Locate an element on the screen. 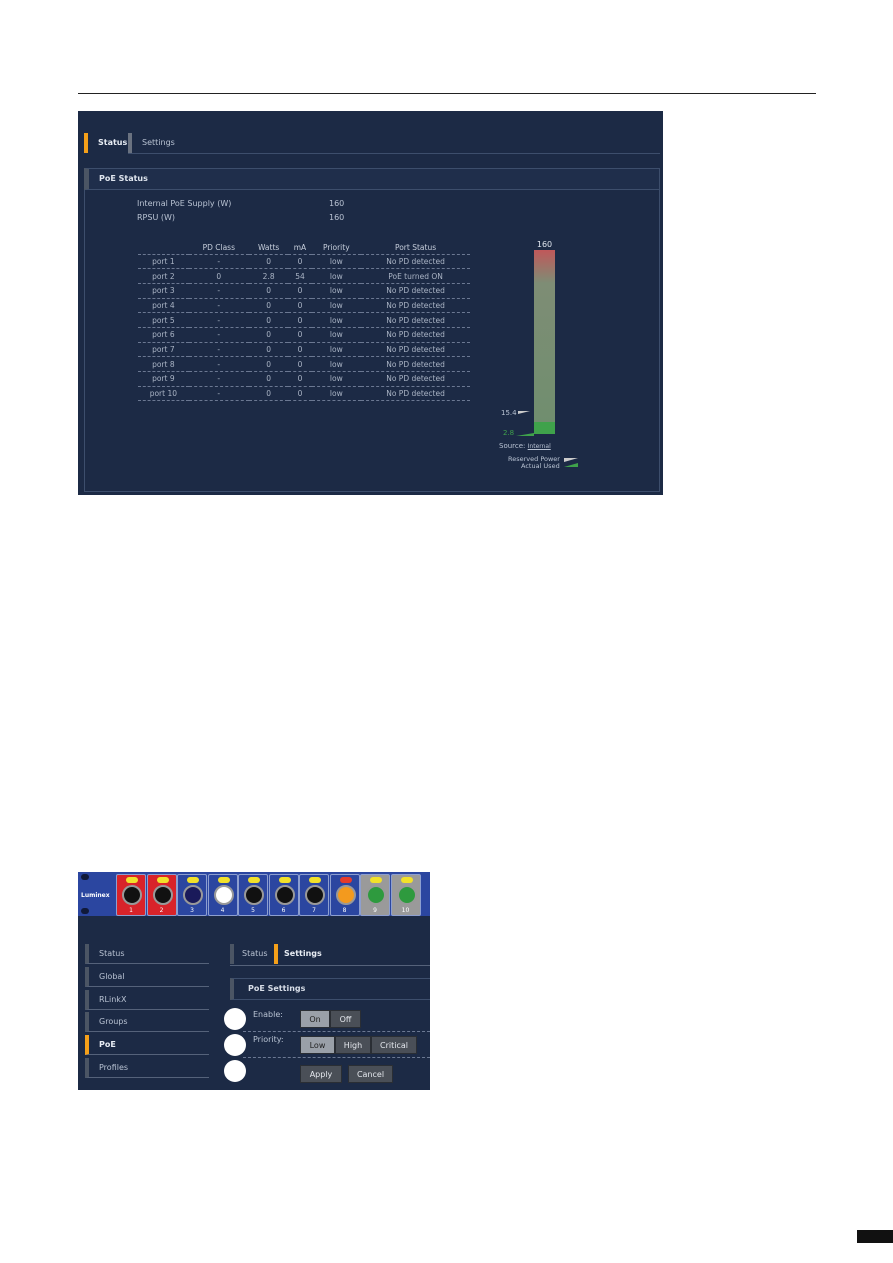 Image resolution: width=893 pixels, height=1263 pixels. table-row: port 6-0 0 low No PD detected is located at coordinates (304, 334).